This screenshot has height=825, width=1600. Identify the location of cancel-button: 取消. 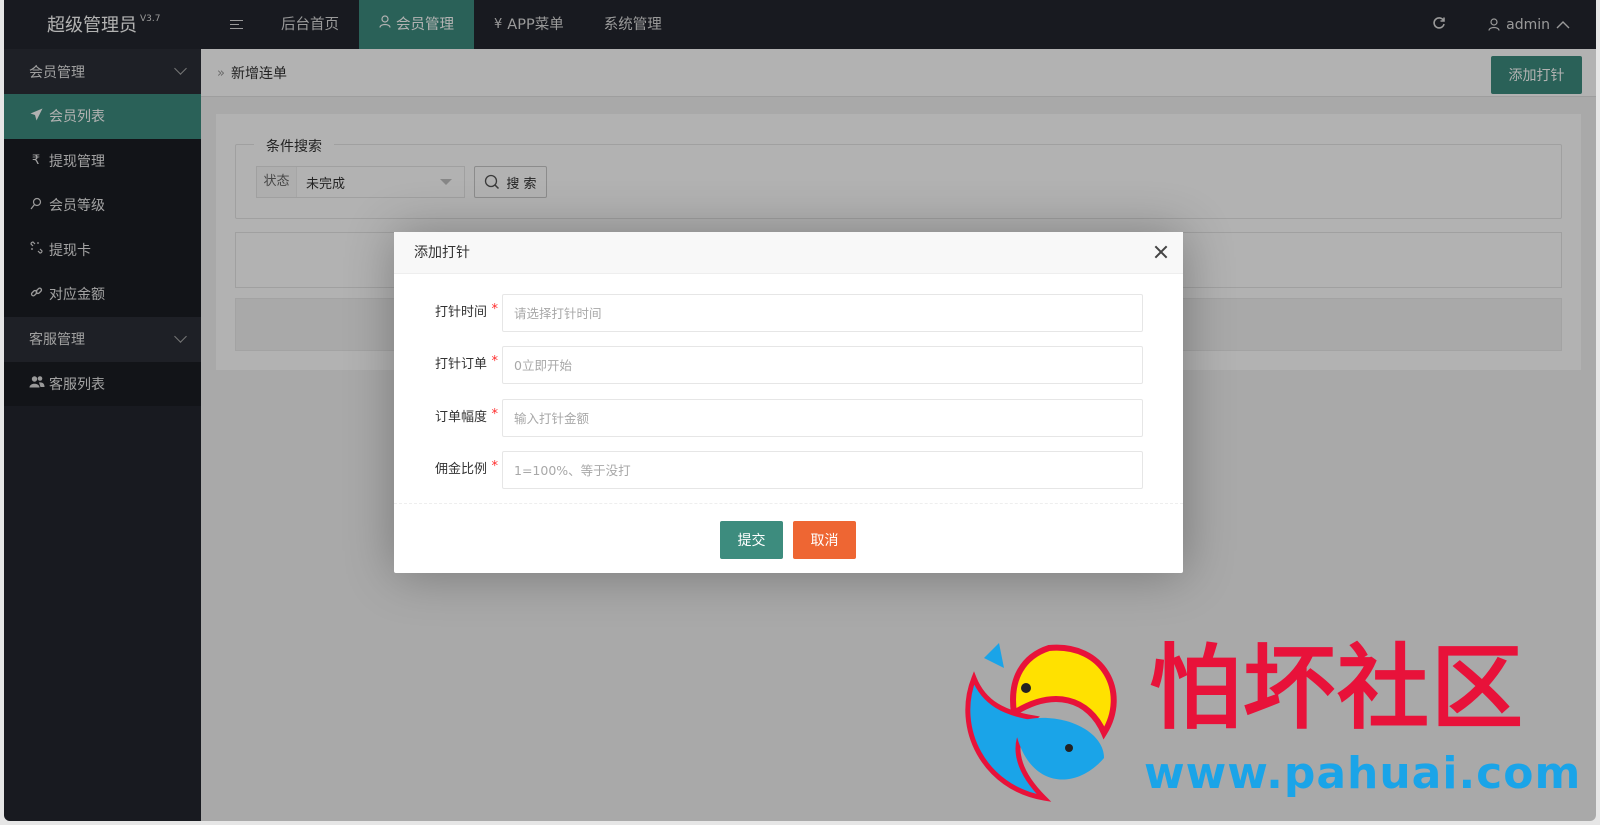
(824, 540).